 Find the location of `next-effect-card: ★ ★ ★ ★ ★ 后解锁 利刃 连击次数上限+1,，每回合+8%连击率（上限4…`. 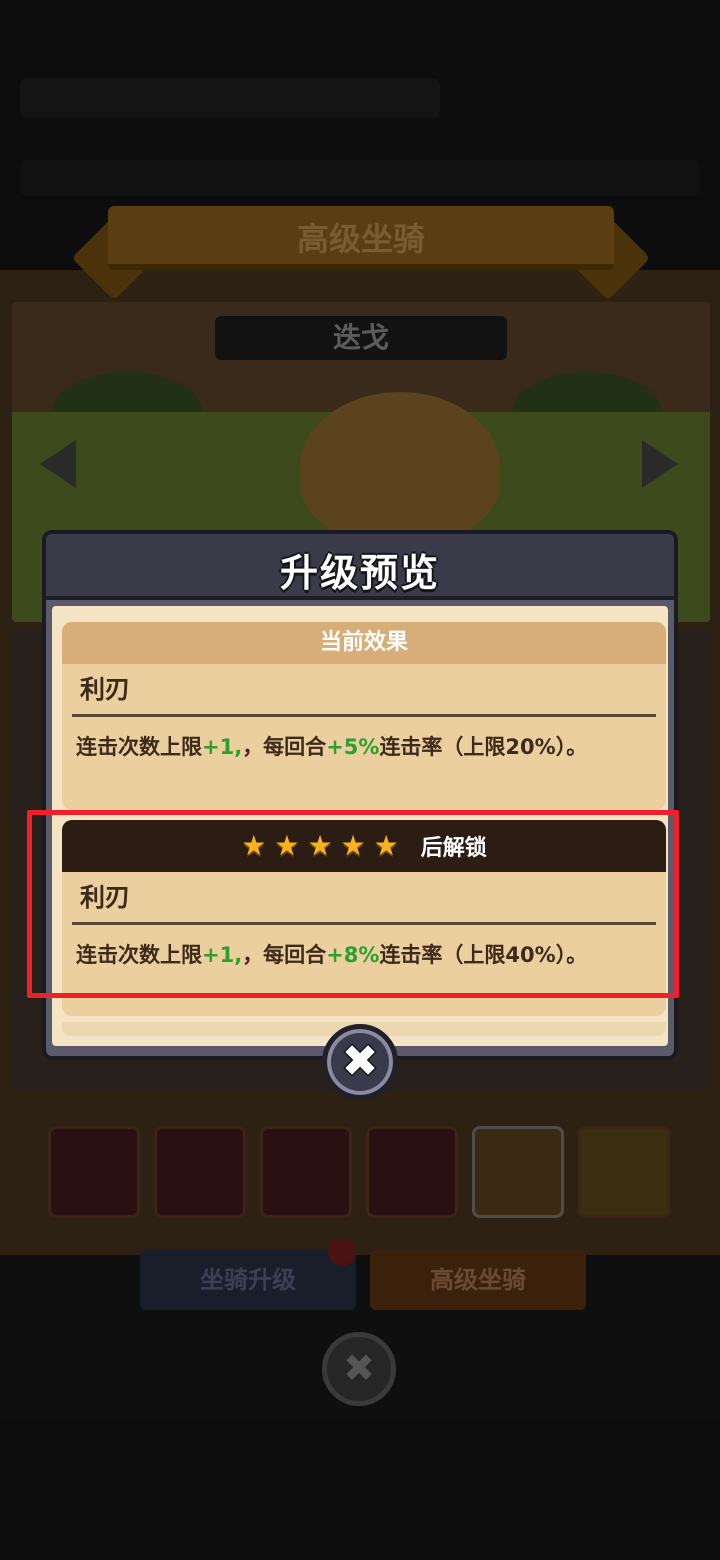

next-effect-card: ★ ★ ★ ★ ★ 后解锁 利刃 连击次数上限+1,，每回合+8%连击率（上限4… is located at coordinates (364, 918).